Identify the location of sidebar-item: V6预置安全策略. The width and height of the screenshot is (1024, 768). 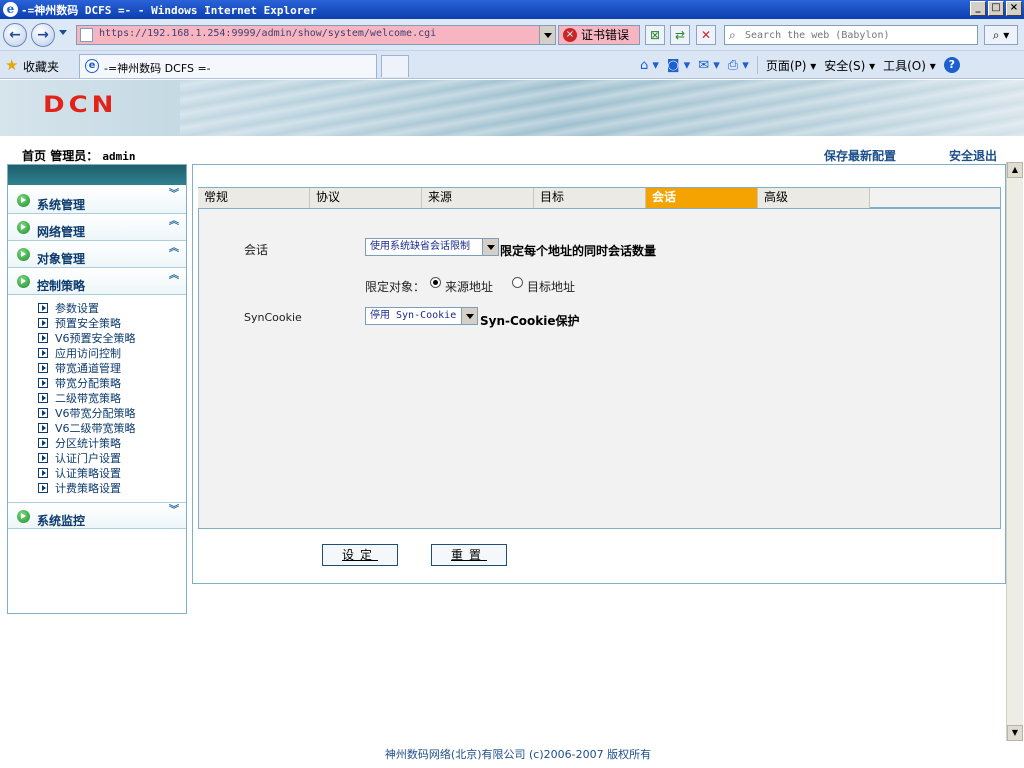
(112, 338).